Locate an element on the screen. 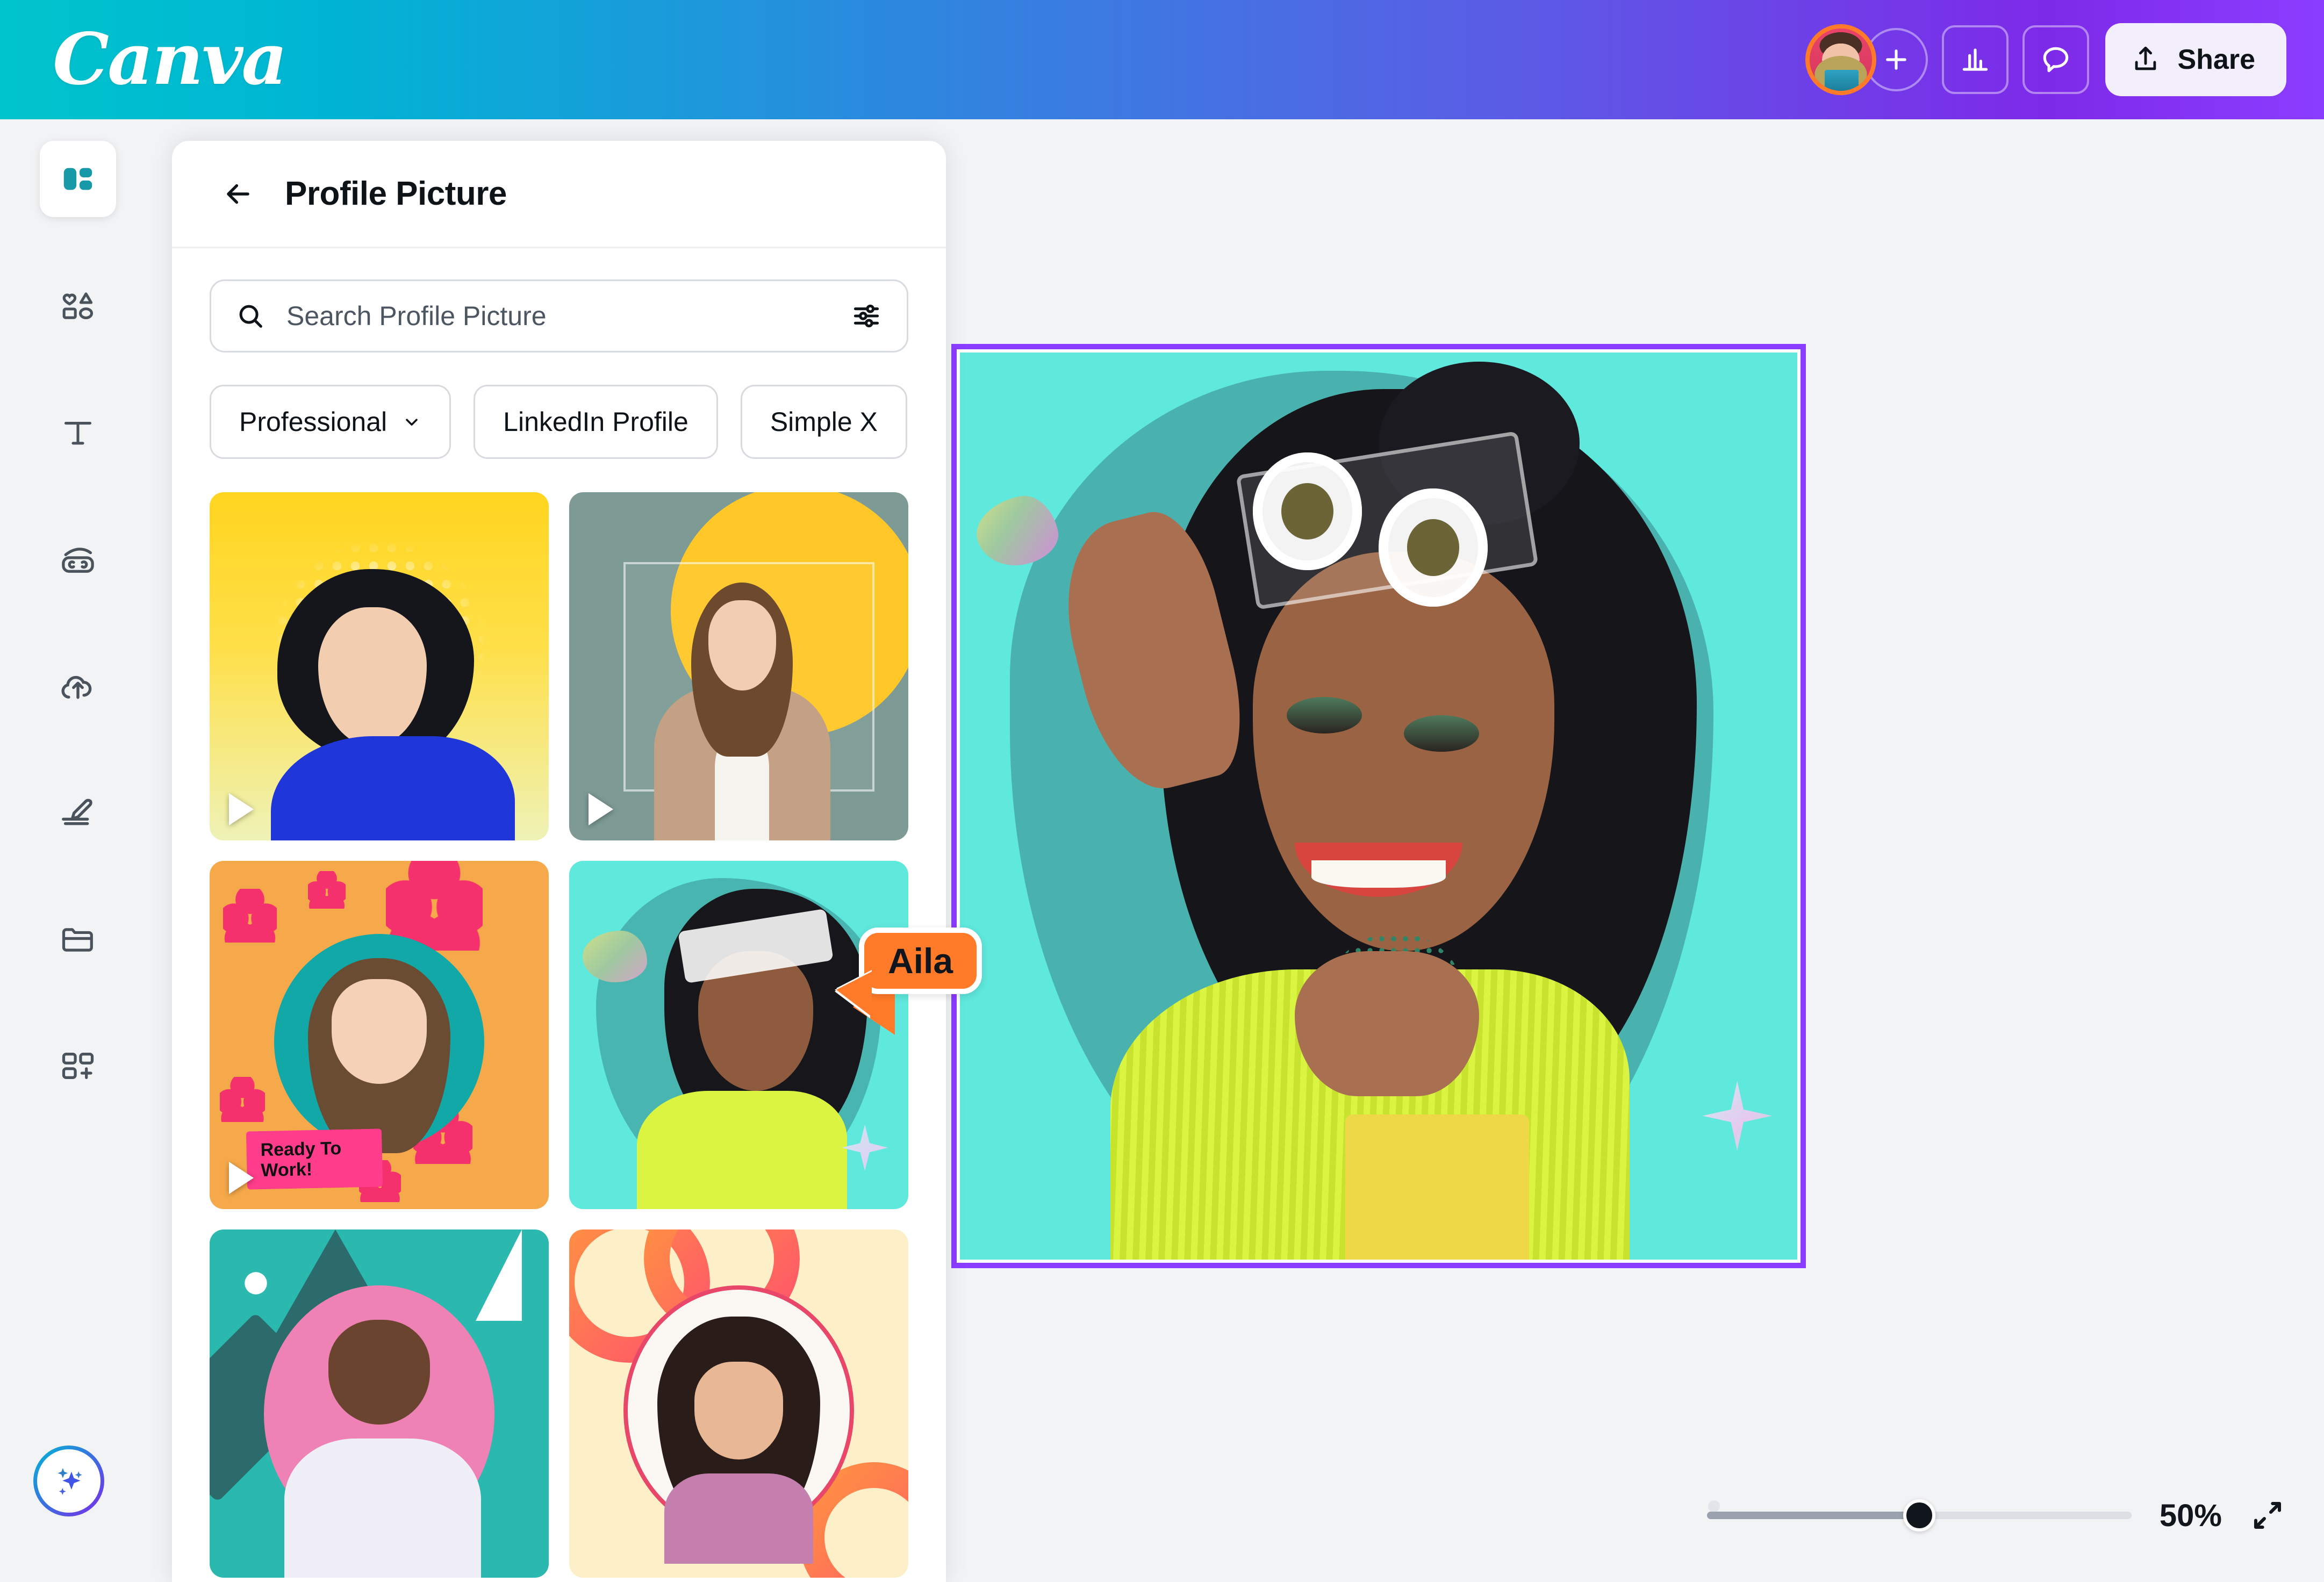  canvas-star-element is located at coordinates (1737, 1116).